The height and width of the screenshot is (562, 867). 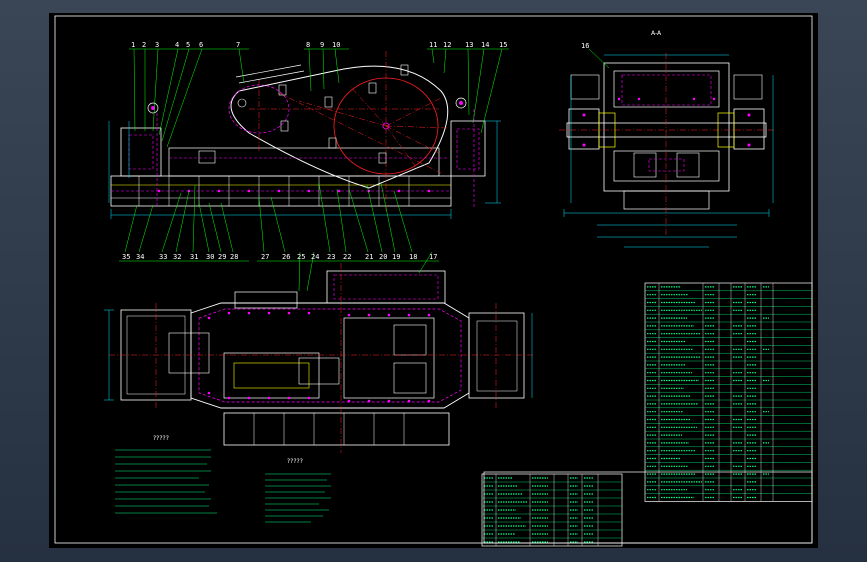 I want to click on callout-8: 8, so click(x=308, y=45).